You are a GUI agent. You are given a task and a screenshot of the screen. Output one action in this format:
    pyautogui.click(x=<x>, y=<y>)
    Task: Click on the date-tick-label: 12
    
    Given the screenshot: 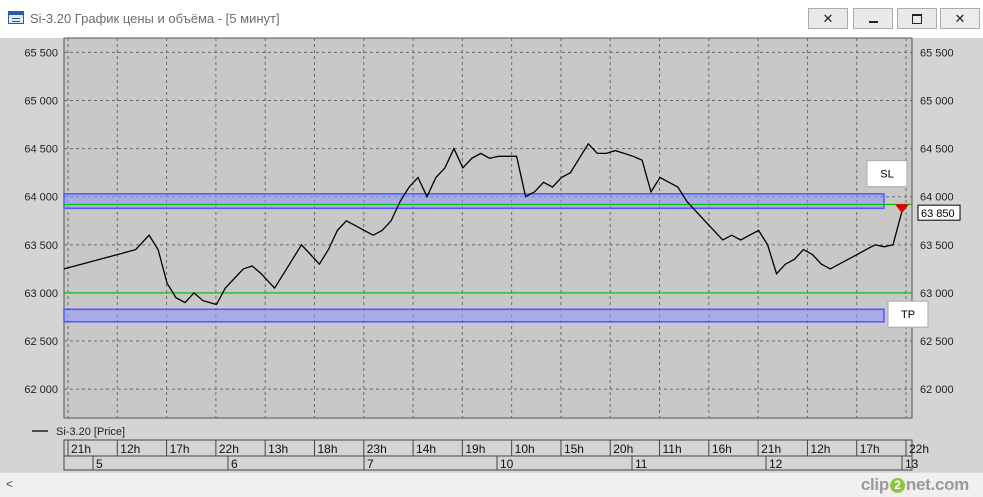 What is the action you would take?
    pyautogui.click(x=776, y=464)
    